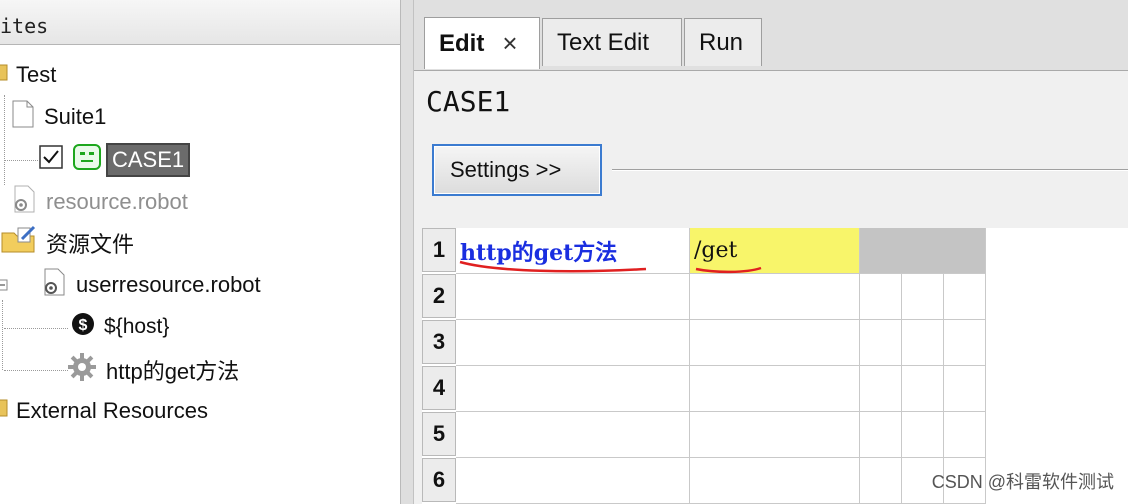 This screenshot has height=504, width=1128. I want to click on tree-panel-header: ites, so click(200, 22).